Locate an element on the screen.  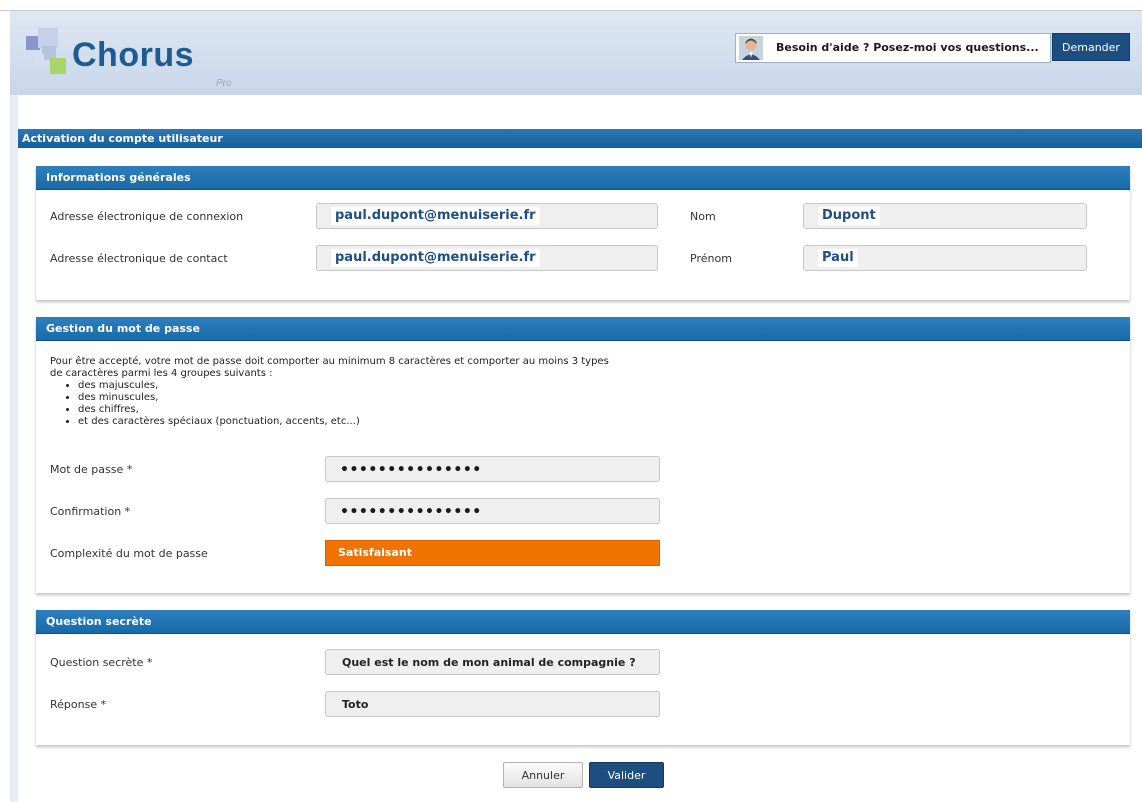
secret-question-heading: Question secrète is located at coordinates (583, 622).